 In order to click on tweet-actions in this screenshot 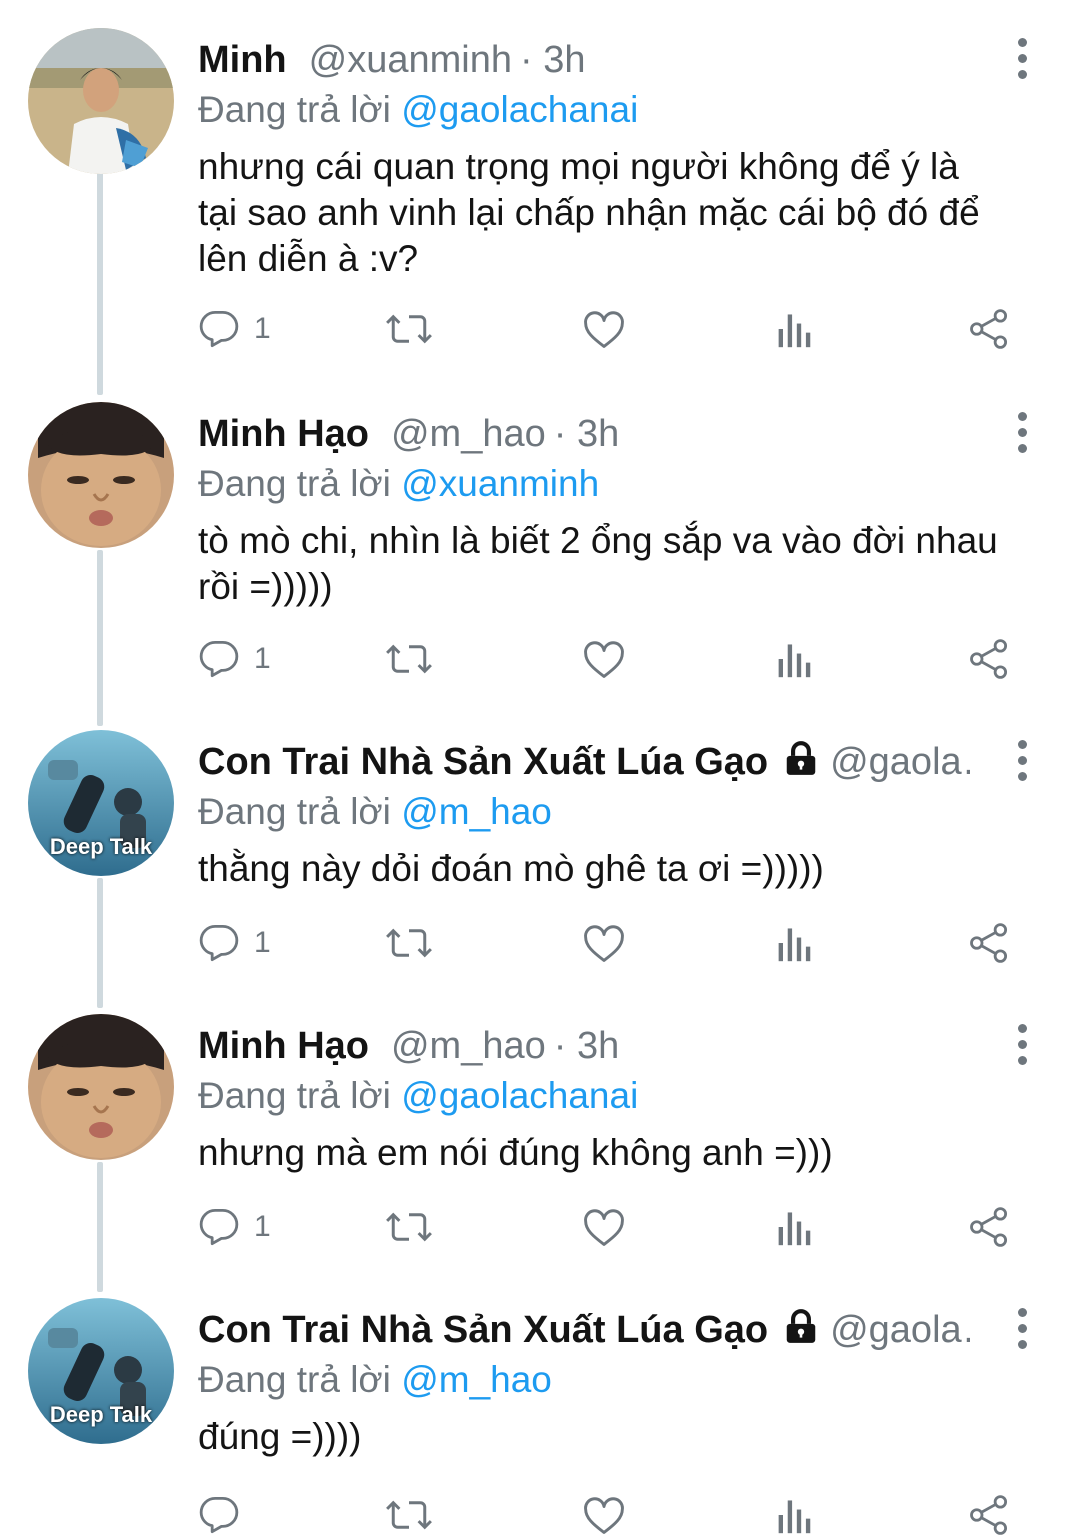, I will do `click(613, 1515)`.